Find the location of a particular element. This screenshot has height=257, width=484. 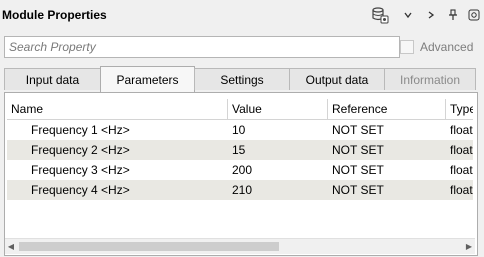

advanced-checkbox: Advanced is located at coordinates (436, 47).